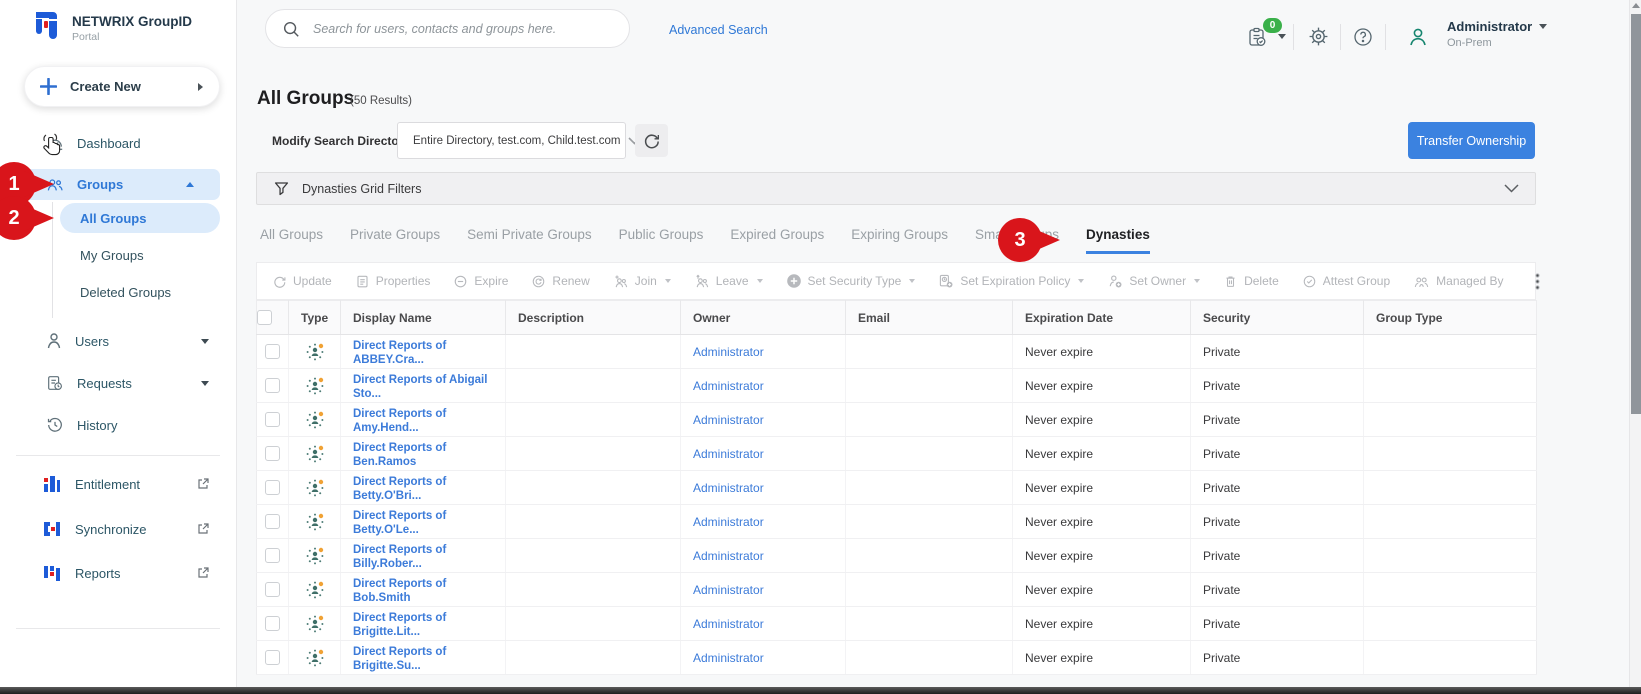 The image size is (1641, 694). What do you see at coordinates (395, 240) in the screenshot?
I see `tab-private-groups: Private Groups` at bounding box center [395, 240].